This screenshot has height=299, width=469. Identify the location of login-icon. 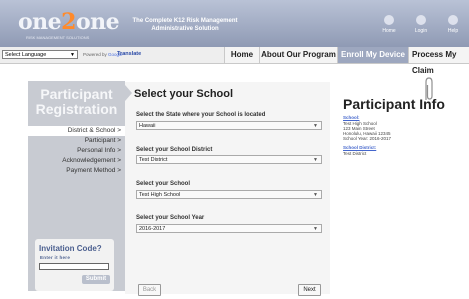
(421, 20).